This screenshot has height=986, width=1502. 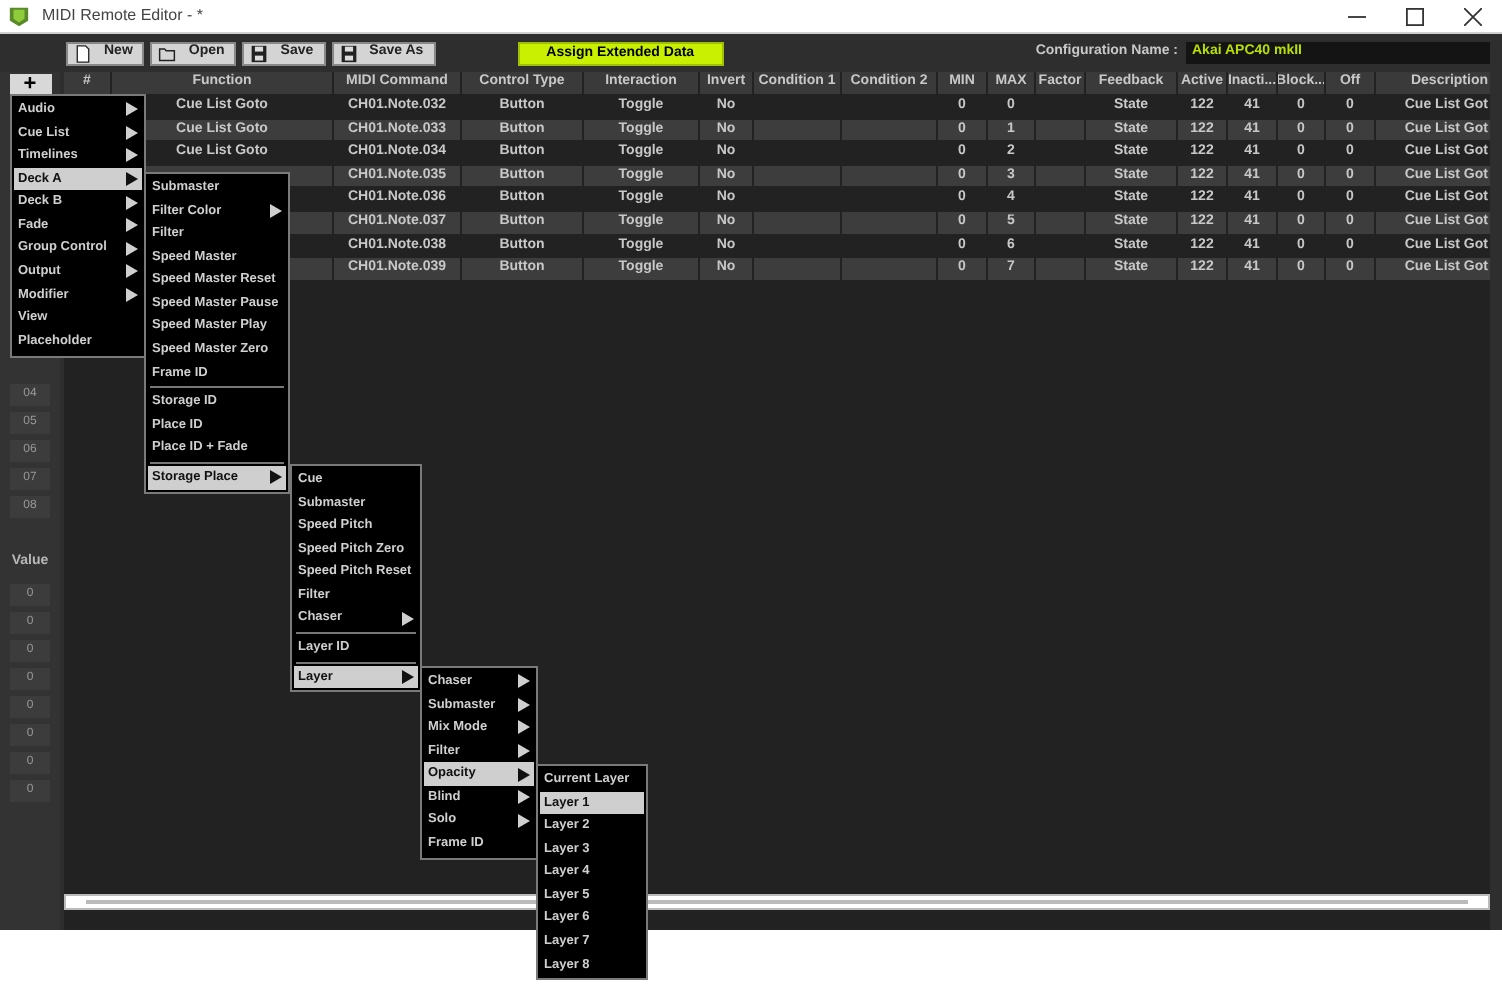 What do you see at coordinates (1473, 16) in the screenshot?
I see `close-icon` at bounding box center [1473, 16].